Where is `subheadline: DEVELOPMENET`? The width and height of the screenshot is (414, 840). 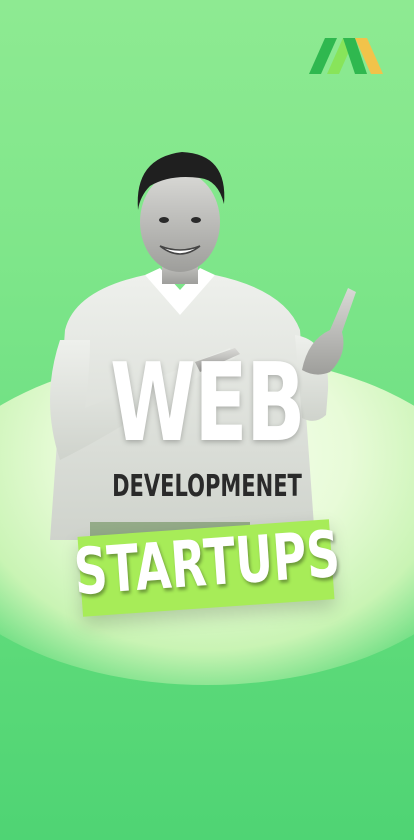 subheadline: DEVELOPMENET is located at coordinates (207, 486).